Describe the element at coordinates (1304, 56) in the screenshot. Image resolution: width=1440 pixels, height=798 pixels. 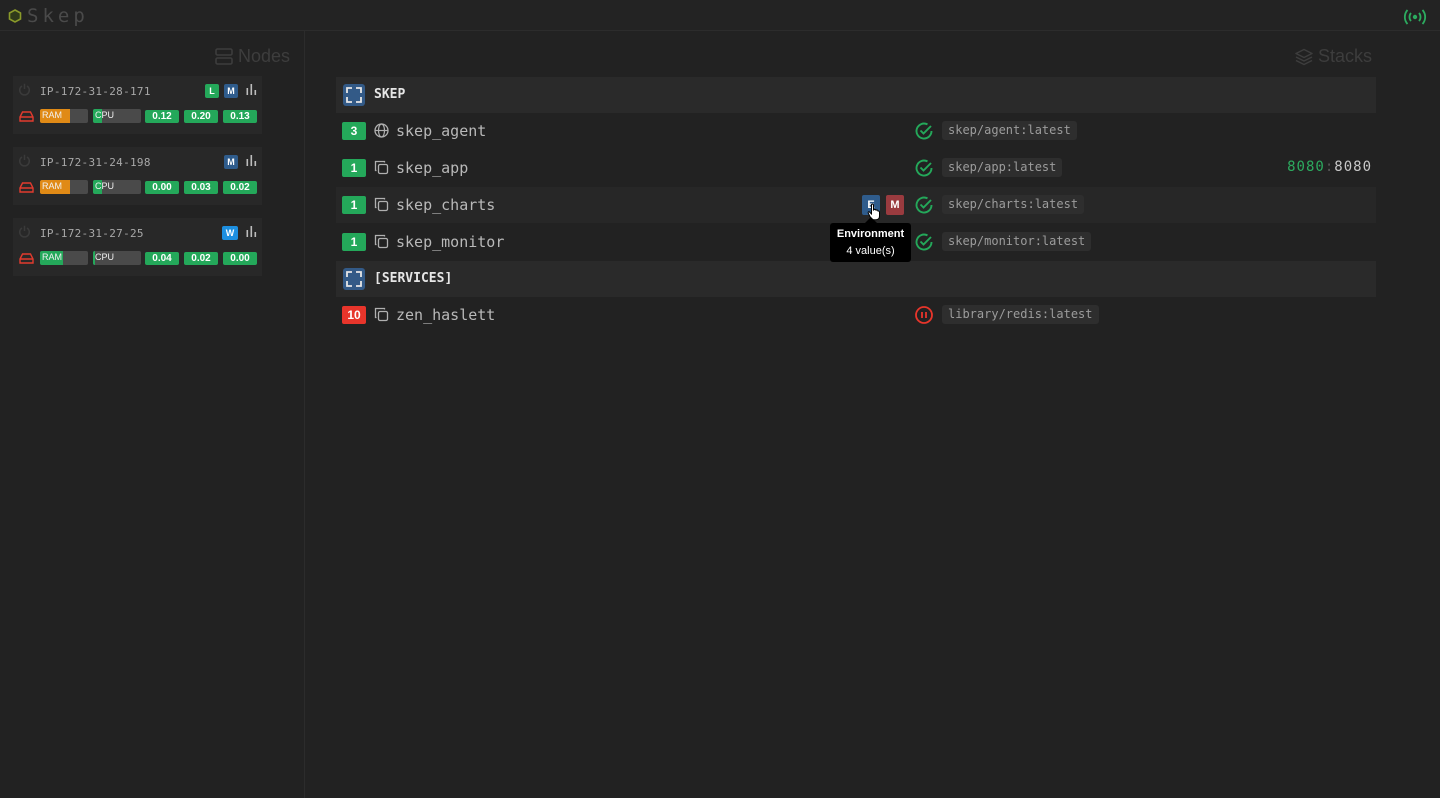
I see `layers-icon` at that location.